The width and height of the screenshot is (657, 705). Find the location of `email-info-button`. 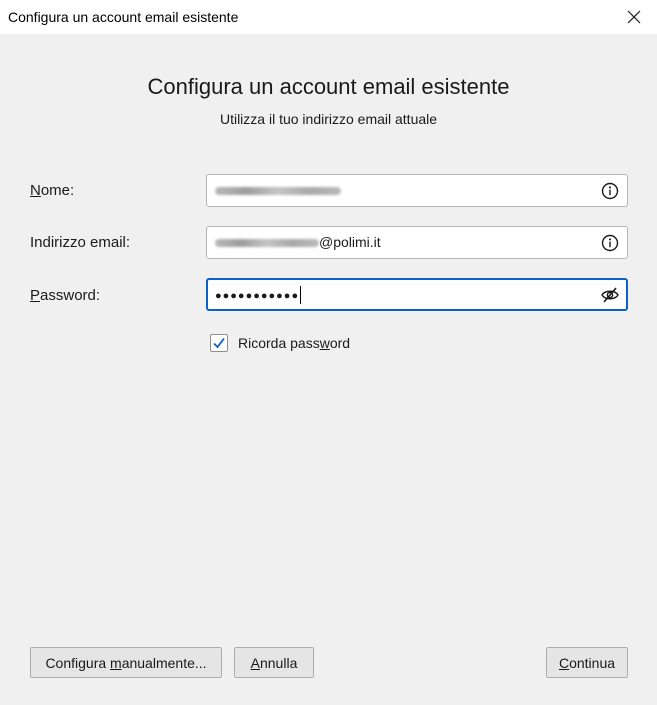

email-info-button is located at coordinates (610, 243).